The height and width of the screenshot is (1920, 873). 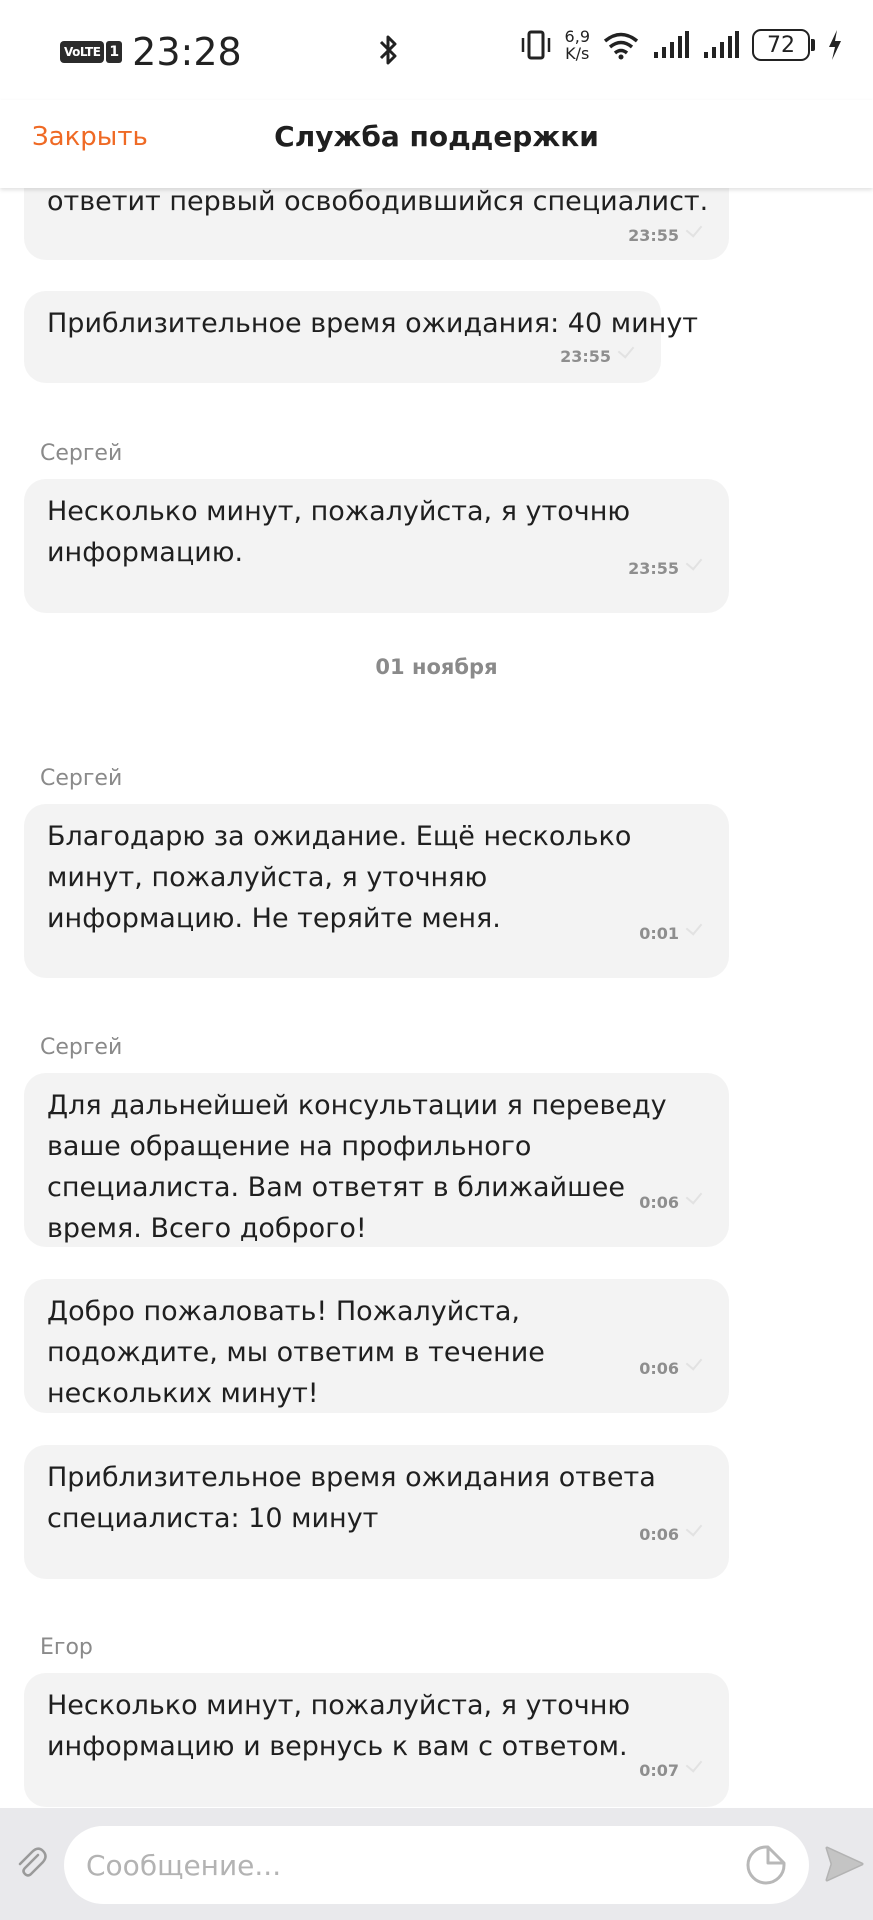 I want to click on vibrate-icon, so click(x=535, y=45).